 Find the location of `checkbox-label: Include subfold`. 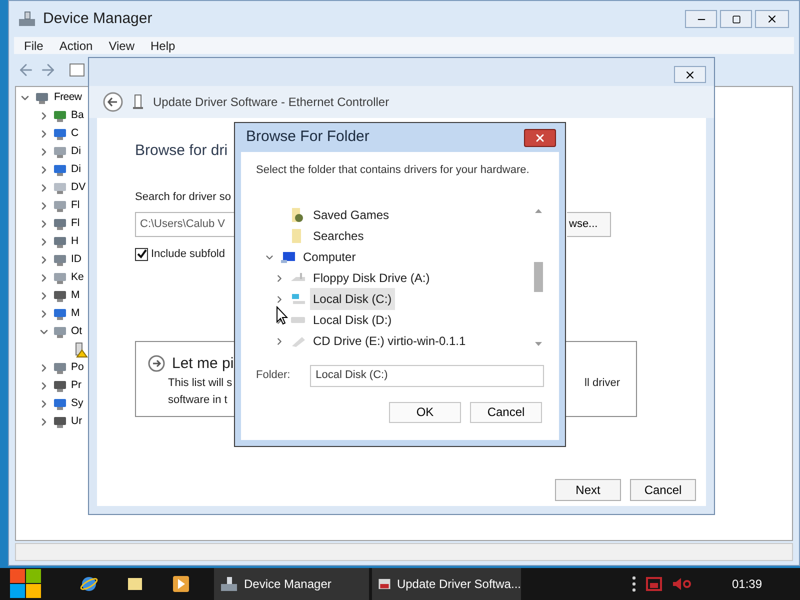

checkbox-label: Include subfold is located at coordinates (188, 254).